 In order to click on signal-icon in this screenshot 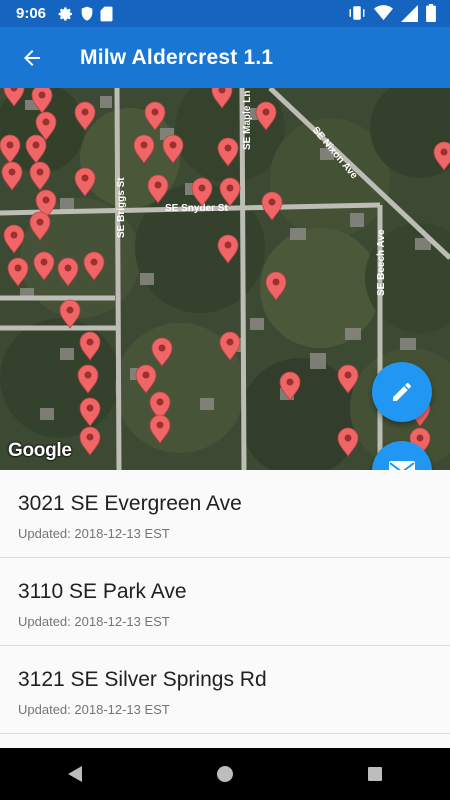, I will do `click(409, 13)`.